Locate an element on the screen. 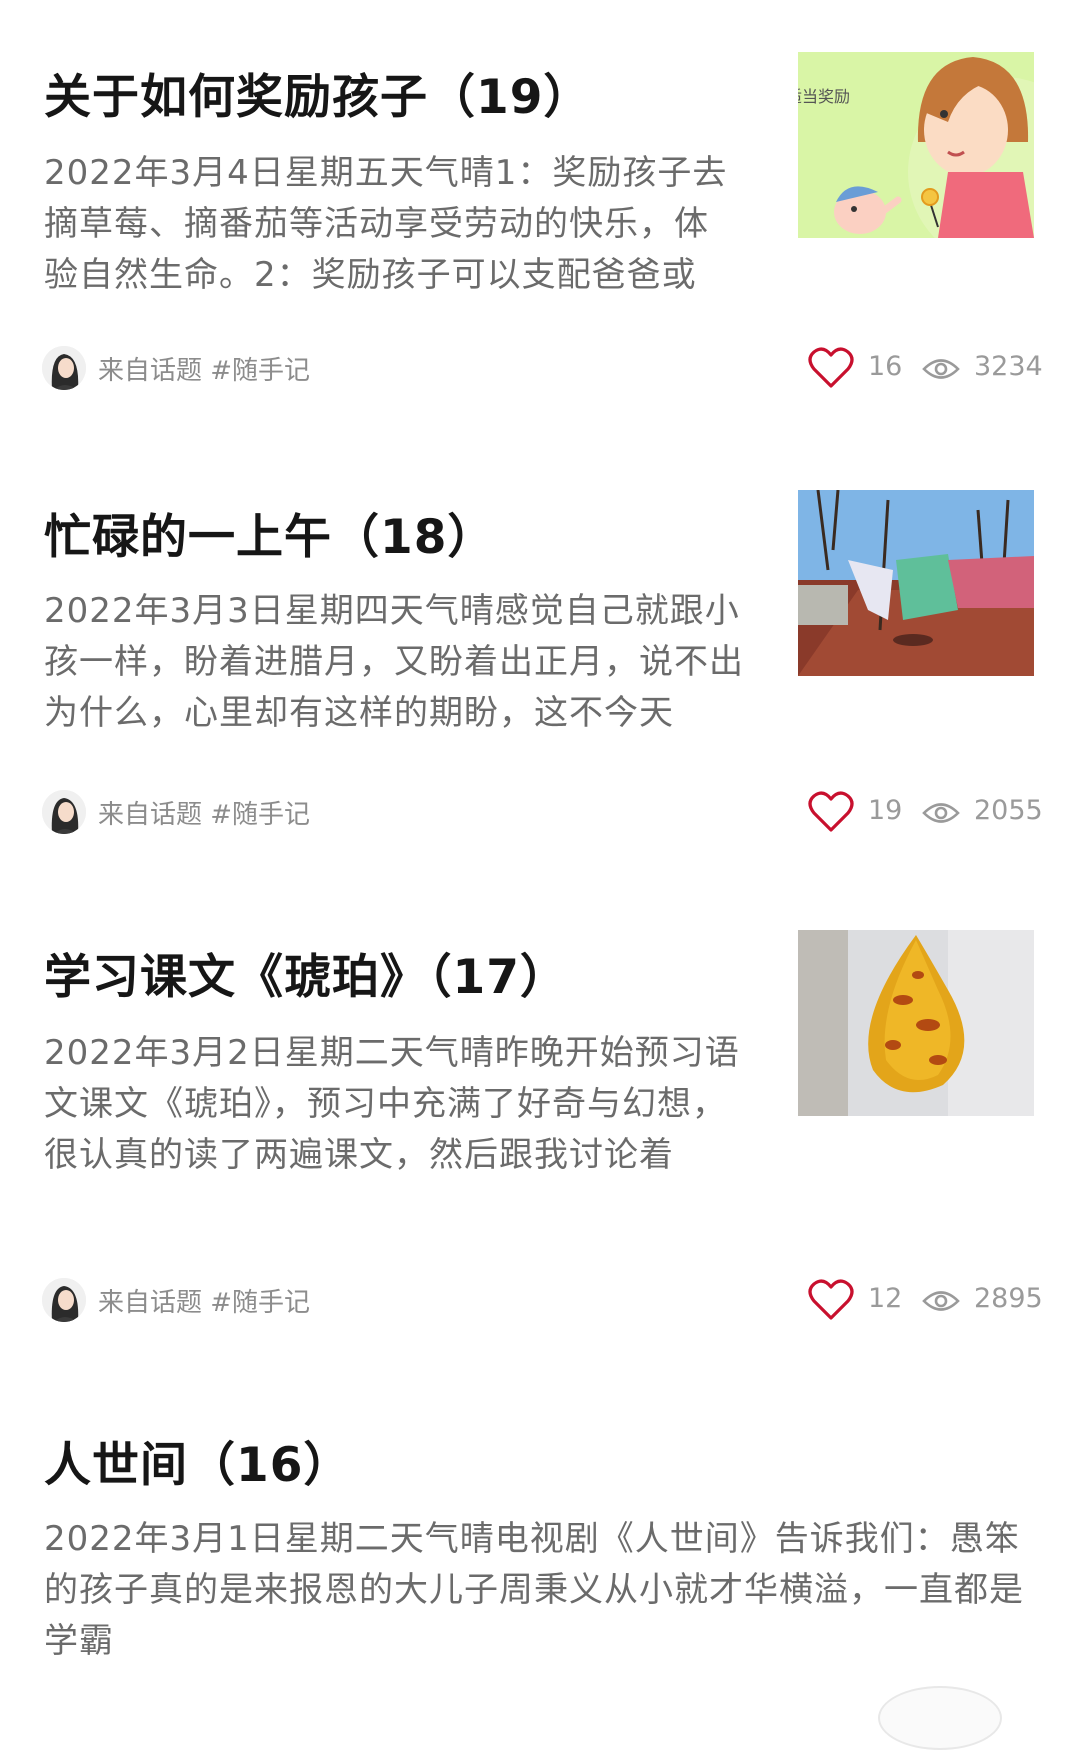 The width and height of the screenshot is (1080, 1750). thumb-caption: 适当奖励 is located at coordinates (824, 97).